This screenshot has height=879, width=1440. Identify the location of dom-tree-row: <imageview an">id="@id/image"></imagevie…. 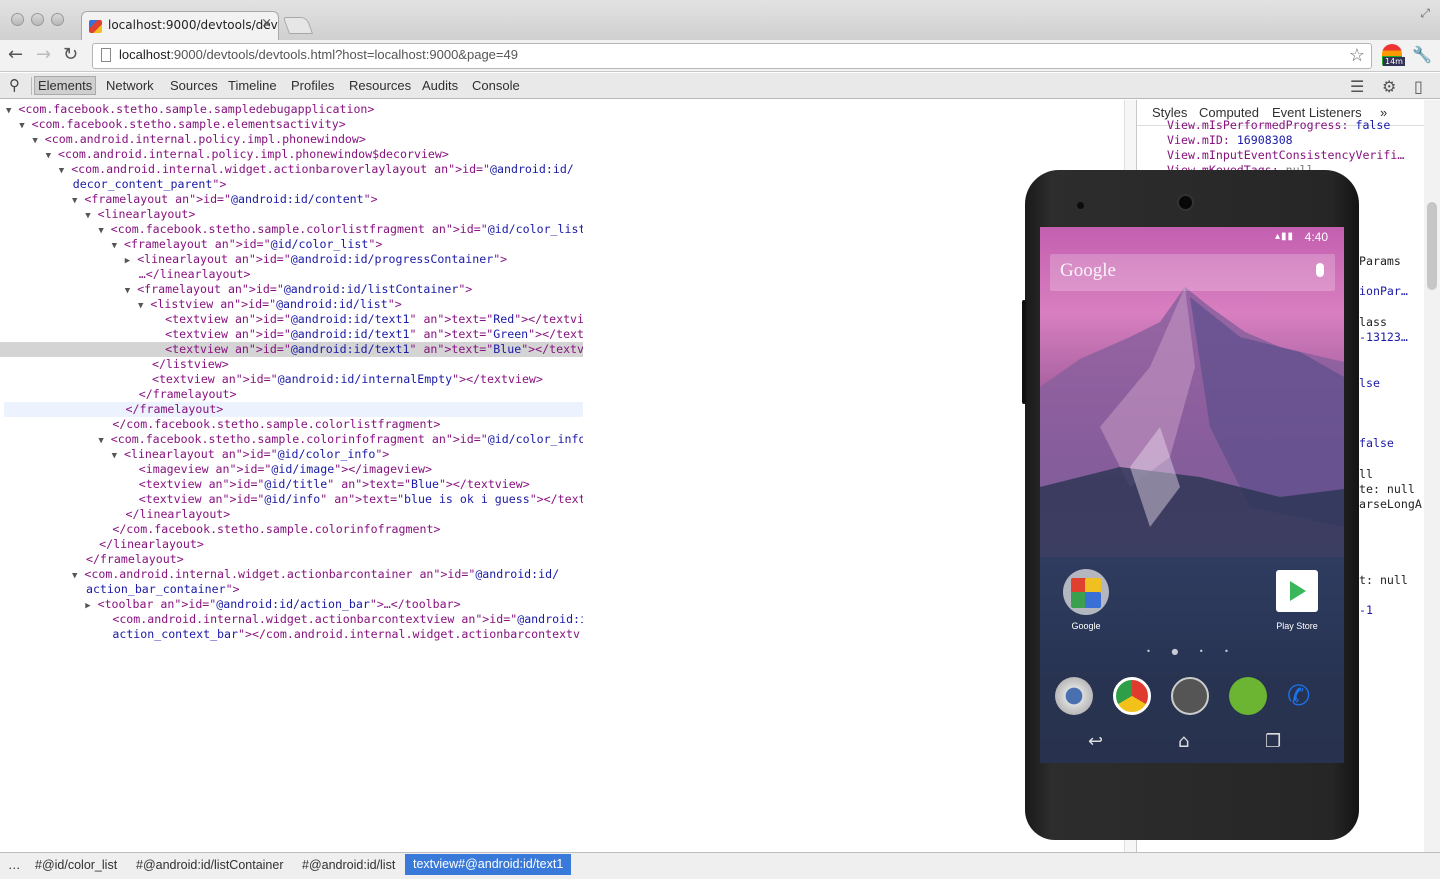
(278, 469).